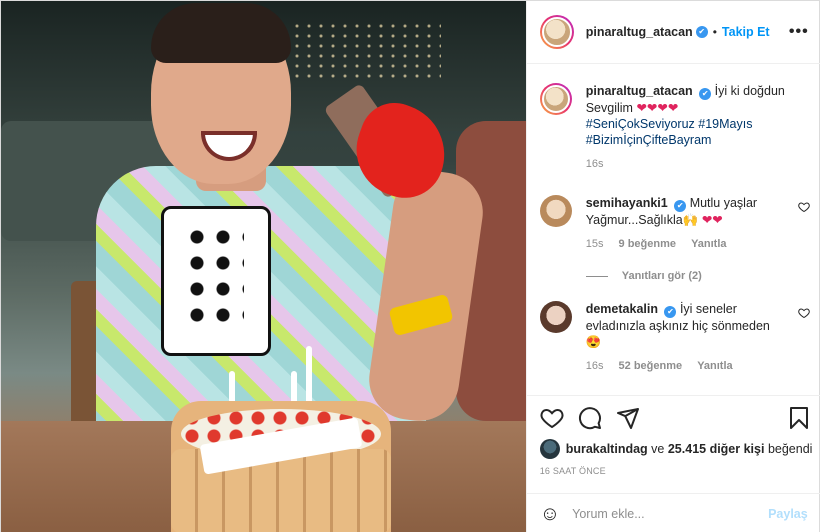 This screenshot has width=820, height=532. What do you see at coordinates (708, 309) in the screenshot?
I see `comment-line1: İyi seneler` at bounding box center [708, 309].